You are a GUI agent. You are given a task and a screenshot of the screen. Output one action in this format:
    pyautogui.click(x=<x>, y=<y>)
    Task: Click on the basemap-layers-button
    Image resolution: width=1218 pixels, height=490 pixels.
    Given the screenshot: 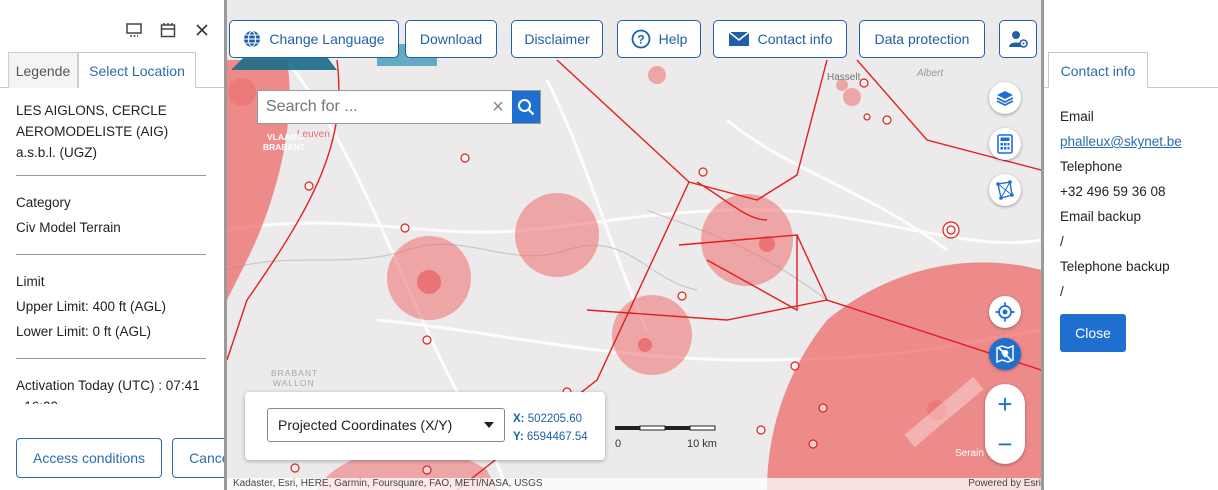 What is the action you would take?
    pyautogui.click(x=1005, y=98)
    